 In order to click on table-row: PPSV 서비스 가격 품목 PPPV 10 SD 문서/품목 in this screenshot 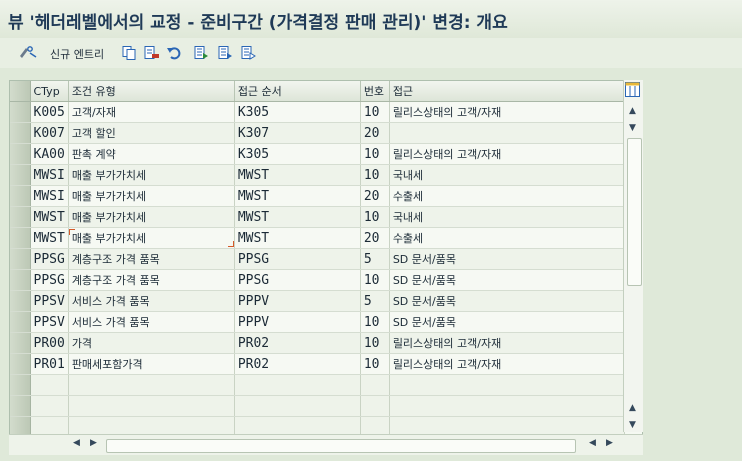, I will do `click(317, 322)`.